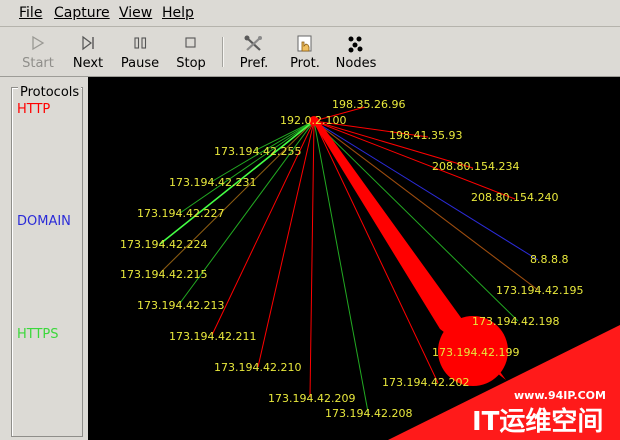 This screenshot has height=440, width=620. What do you see at coordinates (140, 43) in the screenshot?
I see `pause-icon` at bounding box center [140, 43].